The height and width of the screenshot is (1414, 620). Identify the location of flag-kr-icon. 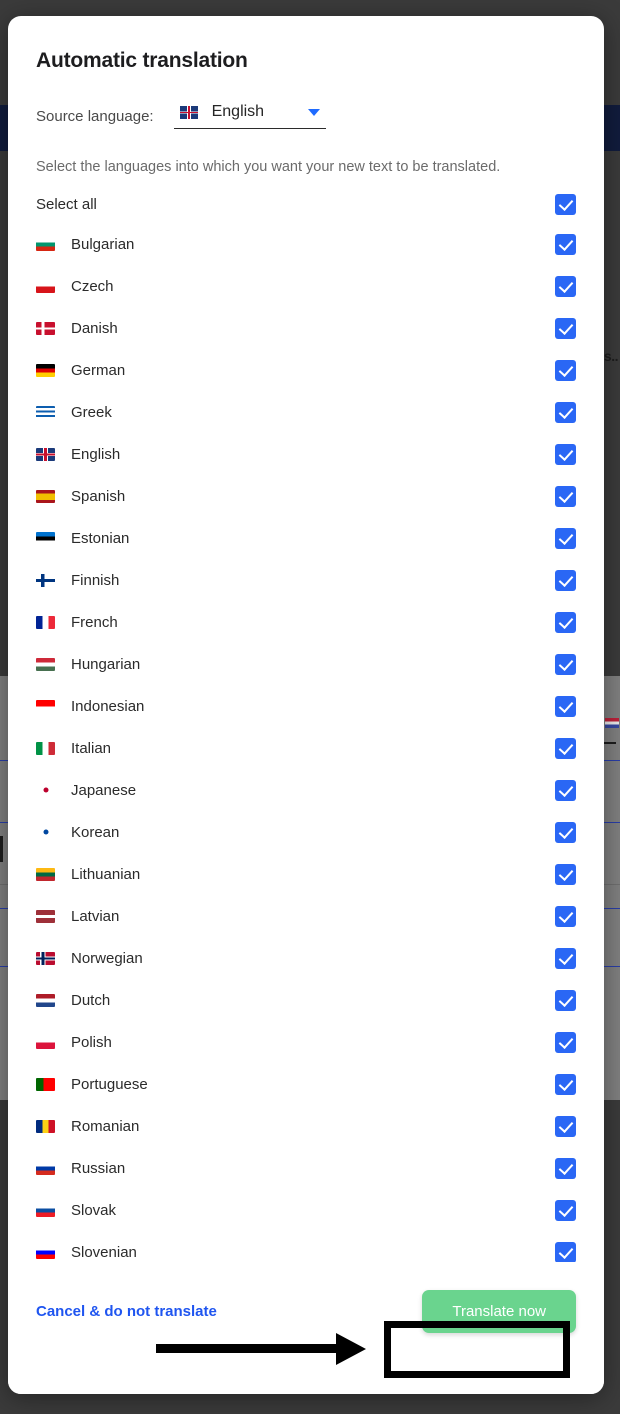
(45, 832).